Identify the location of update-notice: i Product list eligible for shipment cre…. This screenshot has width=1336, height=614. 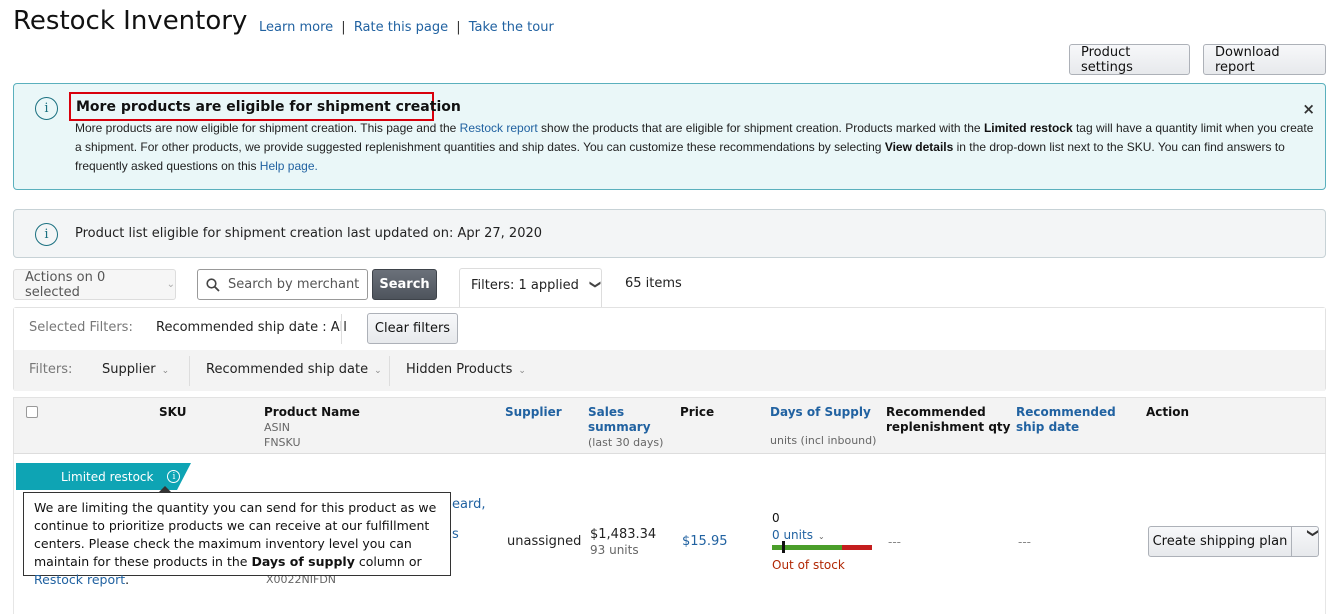
(669, 233).